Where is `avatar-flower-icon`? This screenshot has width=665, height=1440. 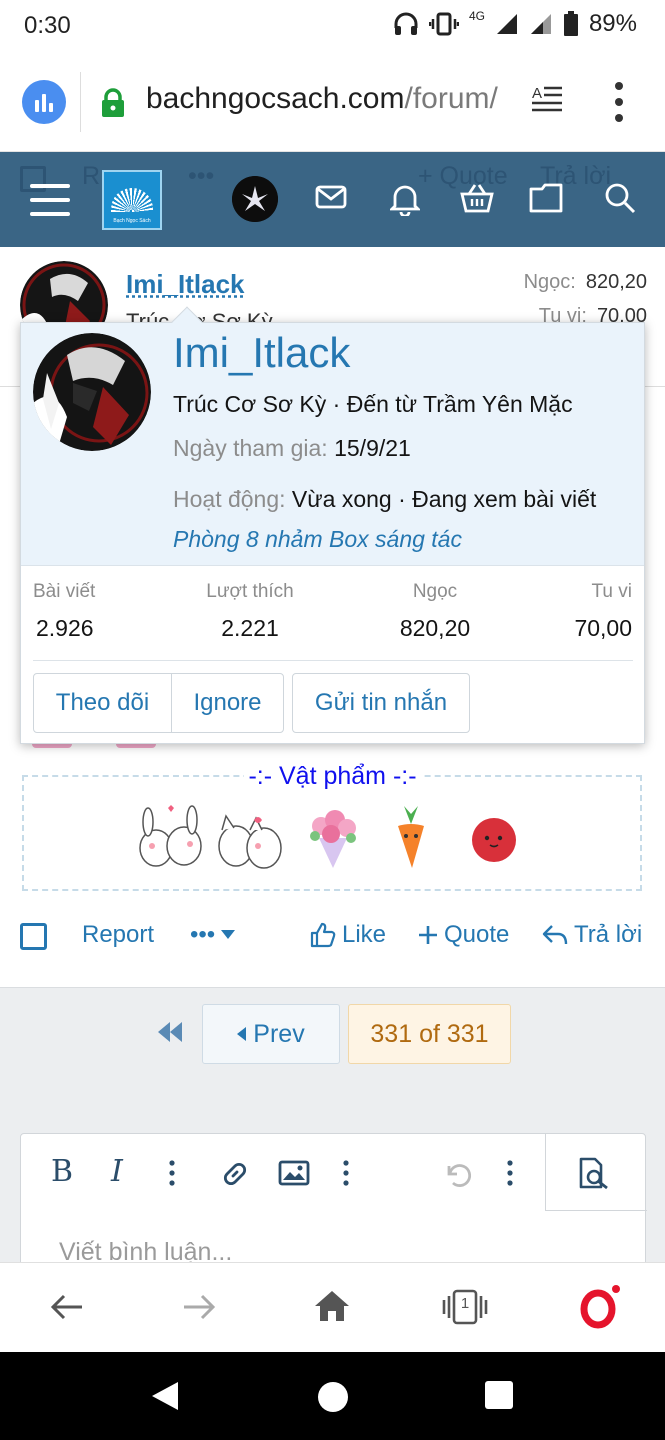
avatar-flower-icon is located at coordinates (255, 199).